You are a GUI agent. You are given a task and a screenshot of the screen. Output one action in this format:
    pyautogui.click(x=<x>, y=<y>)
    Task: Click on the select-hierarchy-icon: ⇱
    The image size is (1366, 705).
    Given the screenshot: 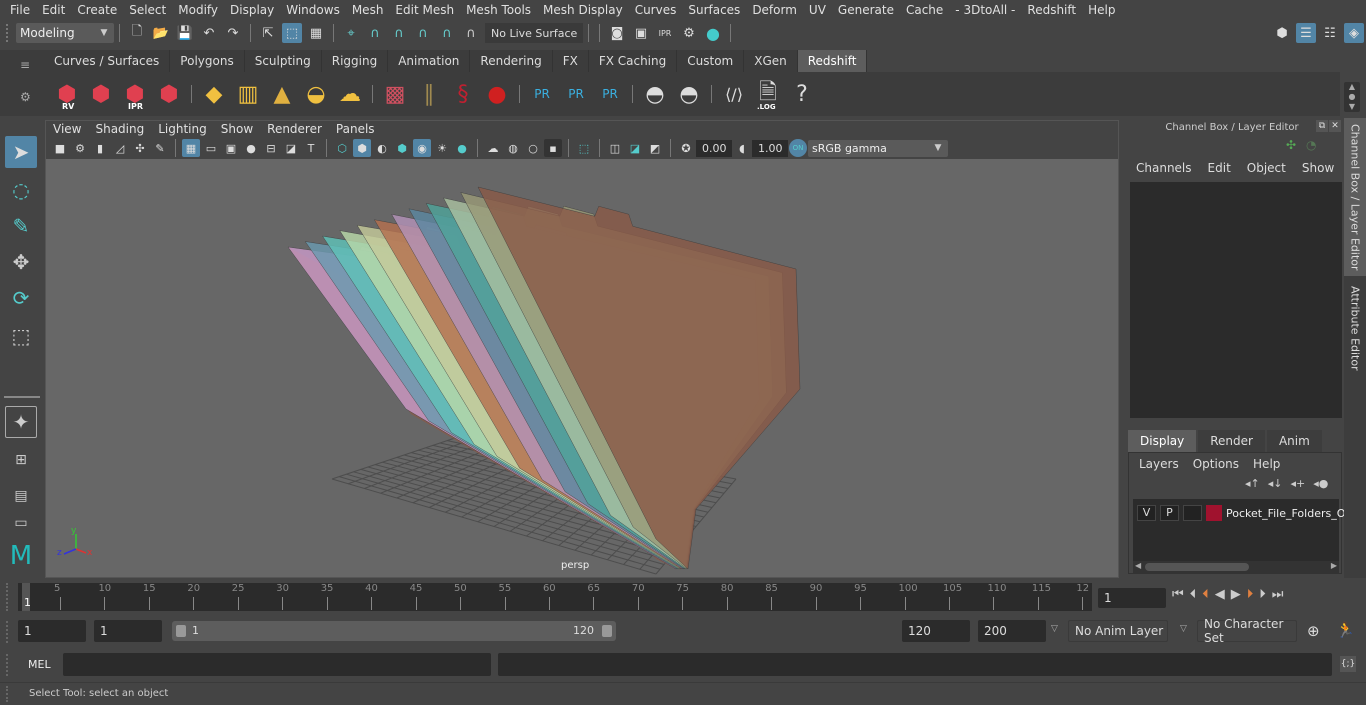 What is the action you would take?
    pyautogui.click(x=268, y=33)
    